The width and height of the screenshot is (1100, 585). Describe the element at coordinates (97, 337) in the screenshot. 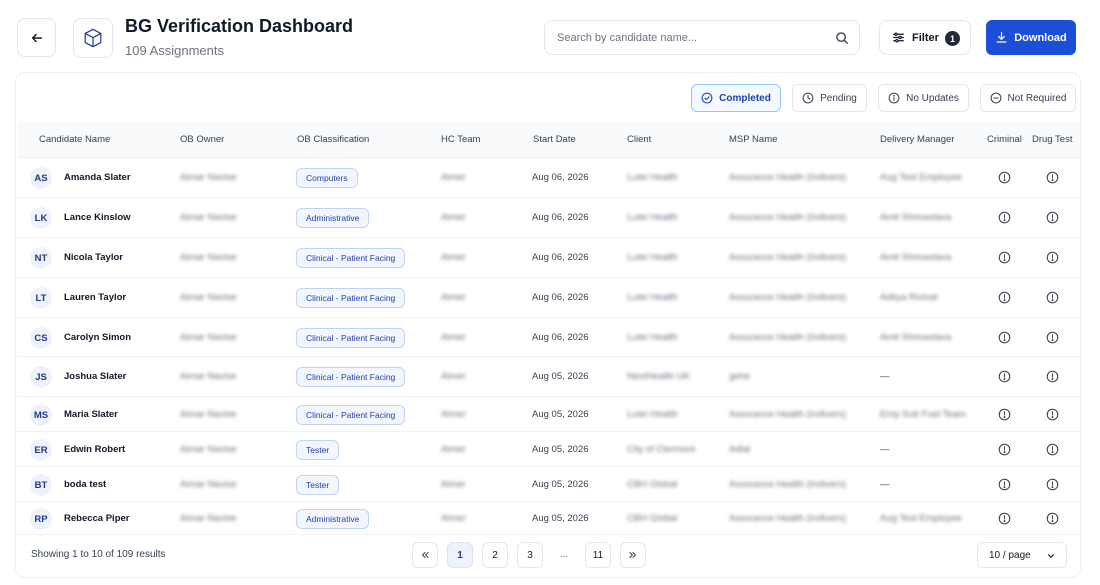

I see `candidate-name: Carolyn Simon` at that location.